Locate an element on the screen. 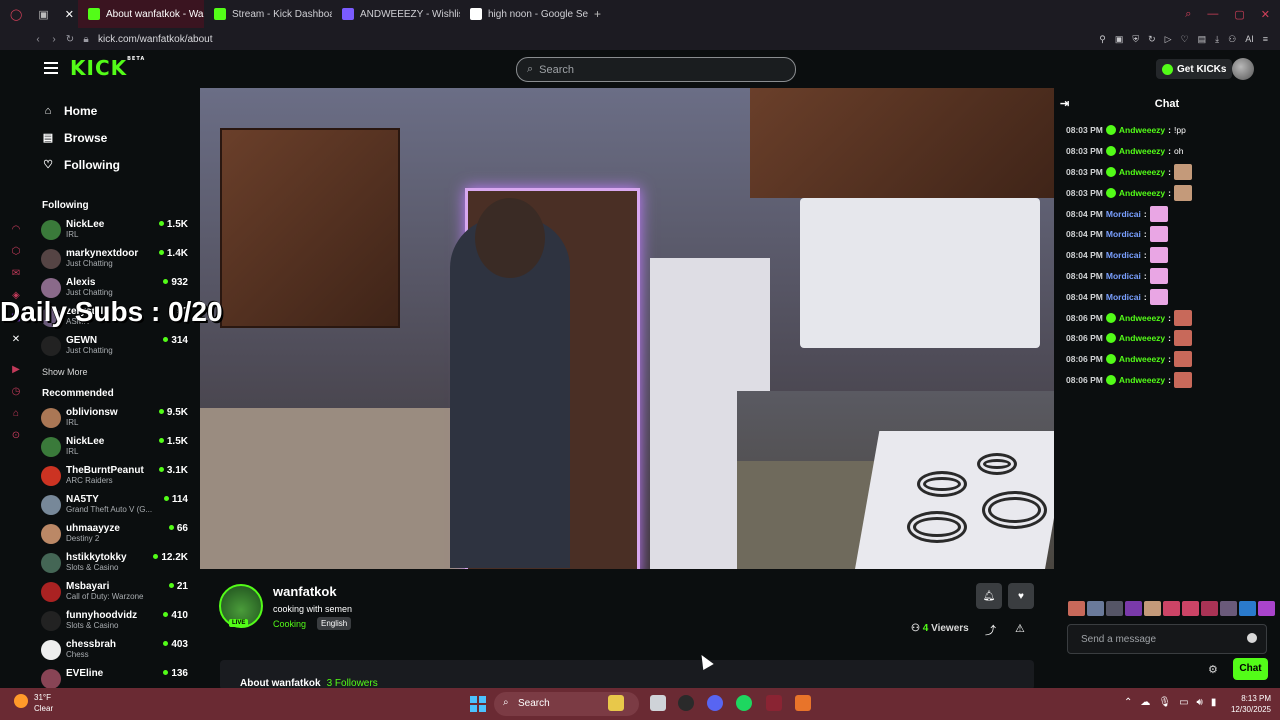 The image size is (1280, 720). shield-icon: ⛨ is located at coordinates (1135, 39).